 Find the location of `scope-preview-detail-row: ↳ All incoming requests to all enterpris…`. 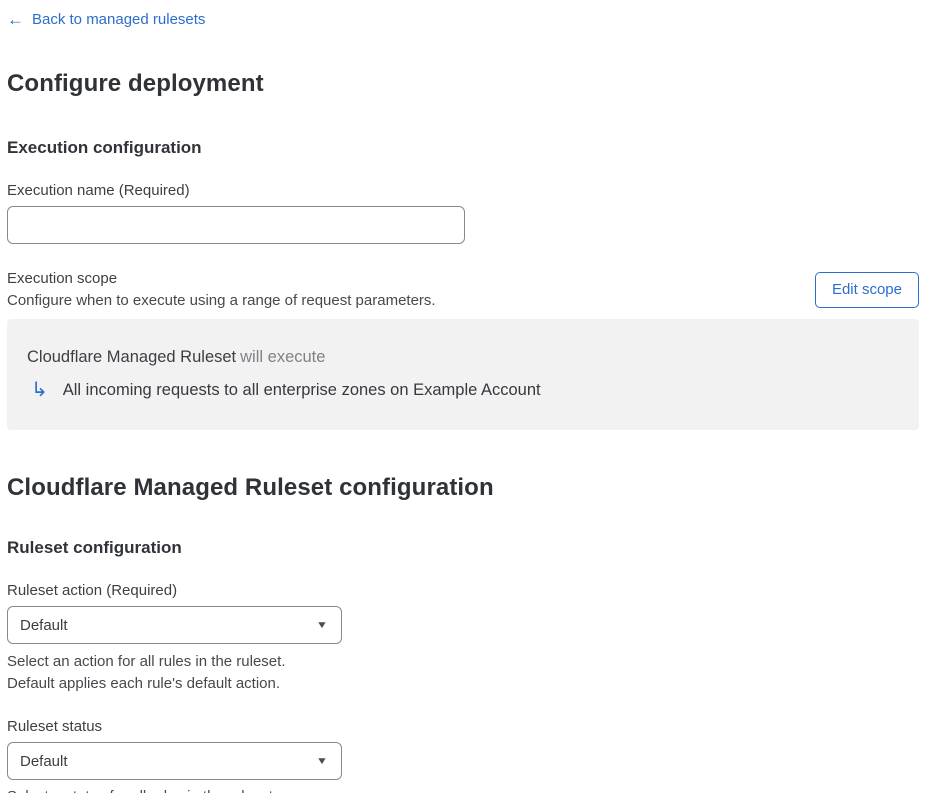

scope-preview-detail-row: ↳ All incoming requests to all enterpris… is located at coordinates (465, 390).